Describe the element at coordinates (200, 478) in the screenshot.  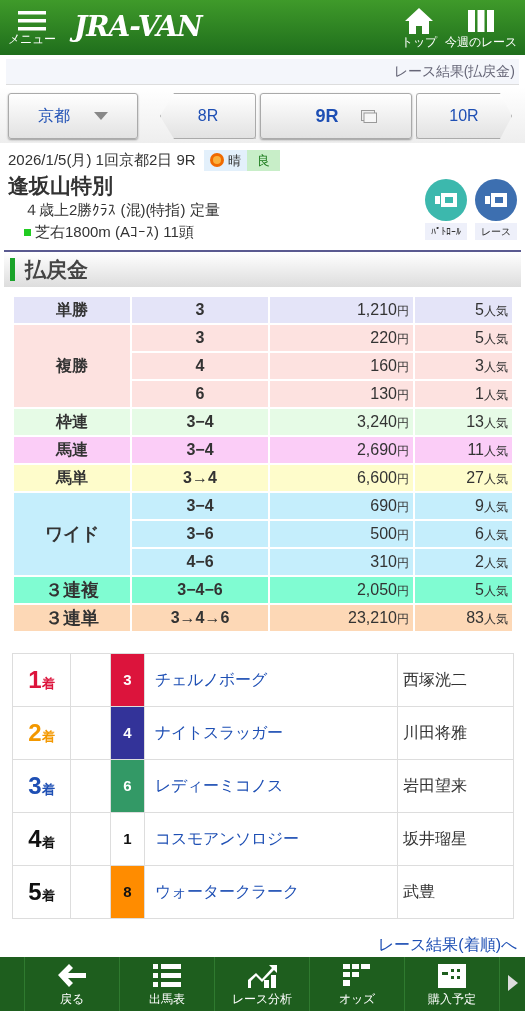
I see `combination-cell: 3→4` at that location.